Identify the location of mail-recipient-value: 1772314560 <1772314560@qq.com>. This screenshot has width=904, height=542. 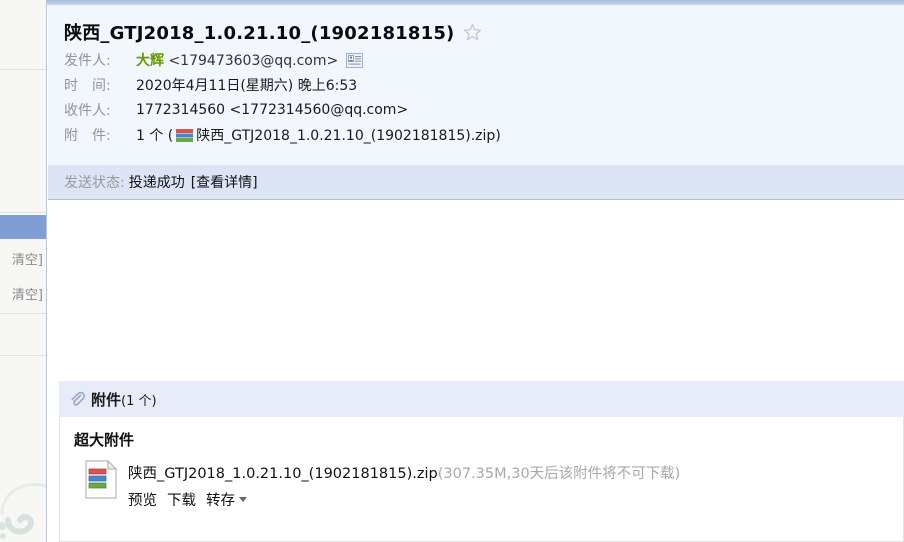
(272, 110).